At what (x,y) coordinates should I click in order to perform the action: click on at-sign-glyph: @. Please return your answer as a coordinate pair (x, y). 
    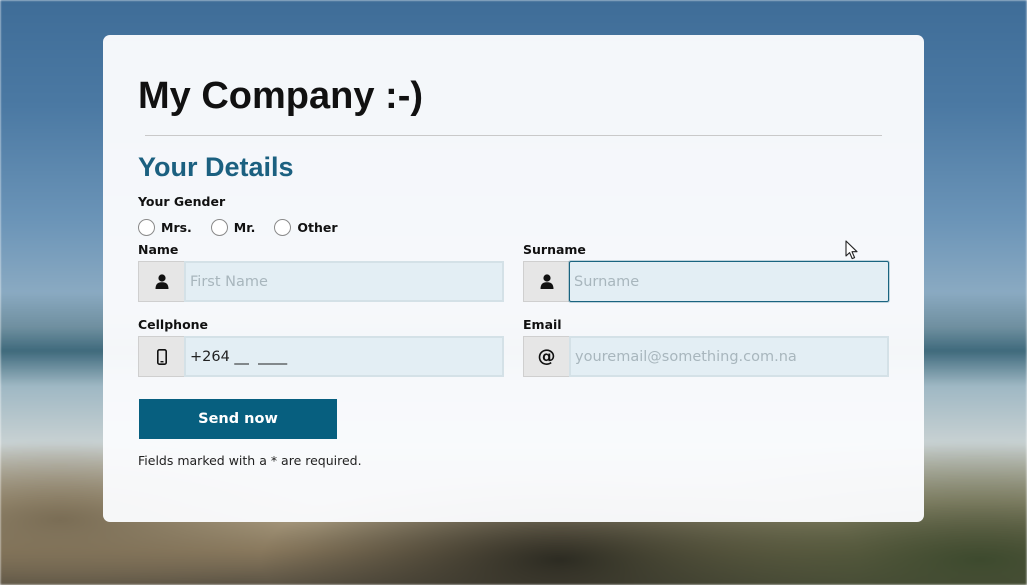
    Looking at the image, I should click on (546, 356).